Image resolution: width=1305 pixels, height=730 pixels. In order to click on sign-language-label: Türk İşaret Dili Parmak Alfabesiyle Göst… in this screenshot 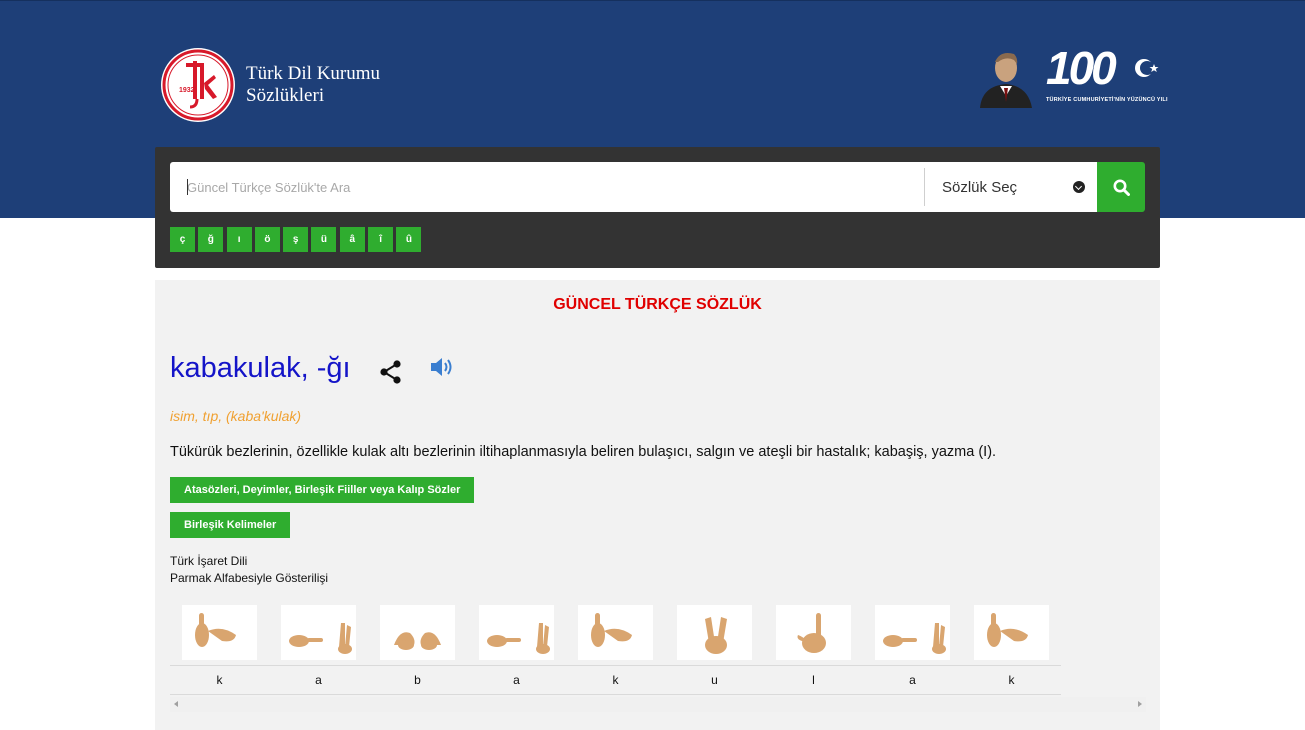, I will do `click(249, 570)`.